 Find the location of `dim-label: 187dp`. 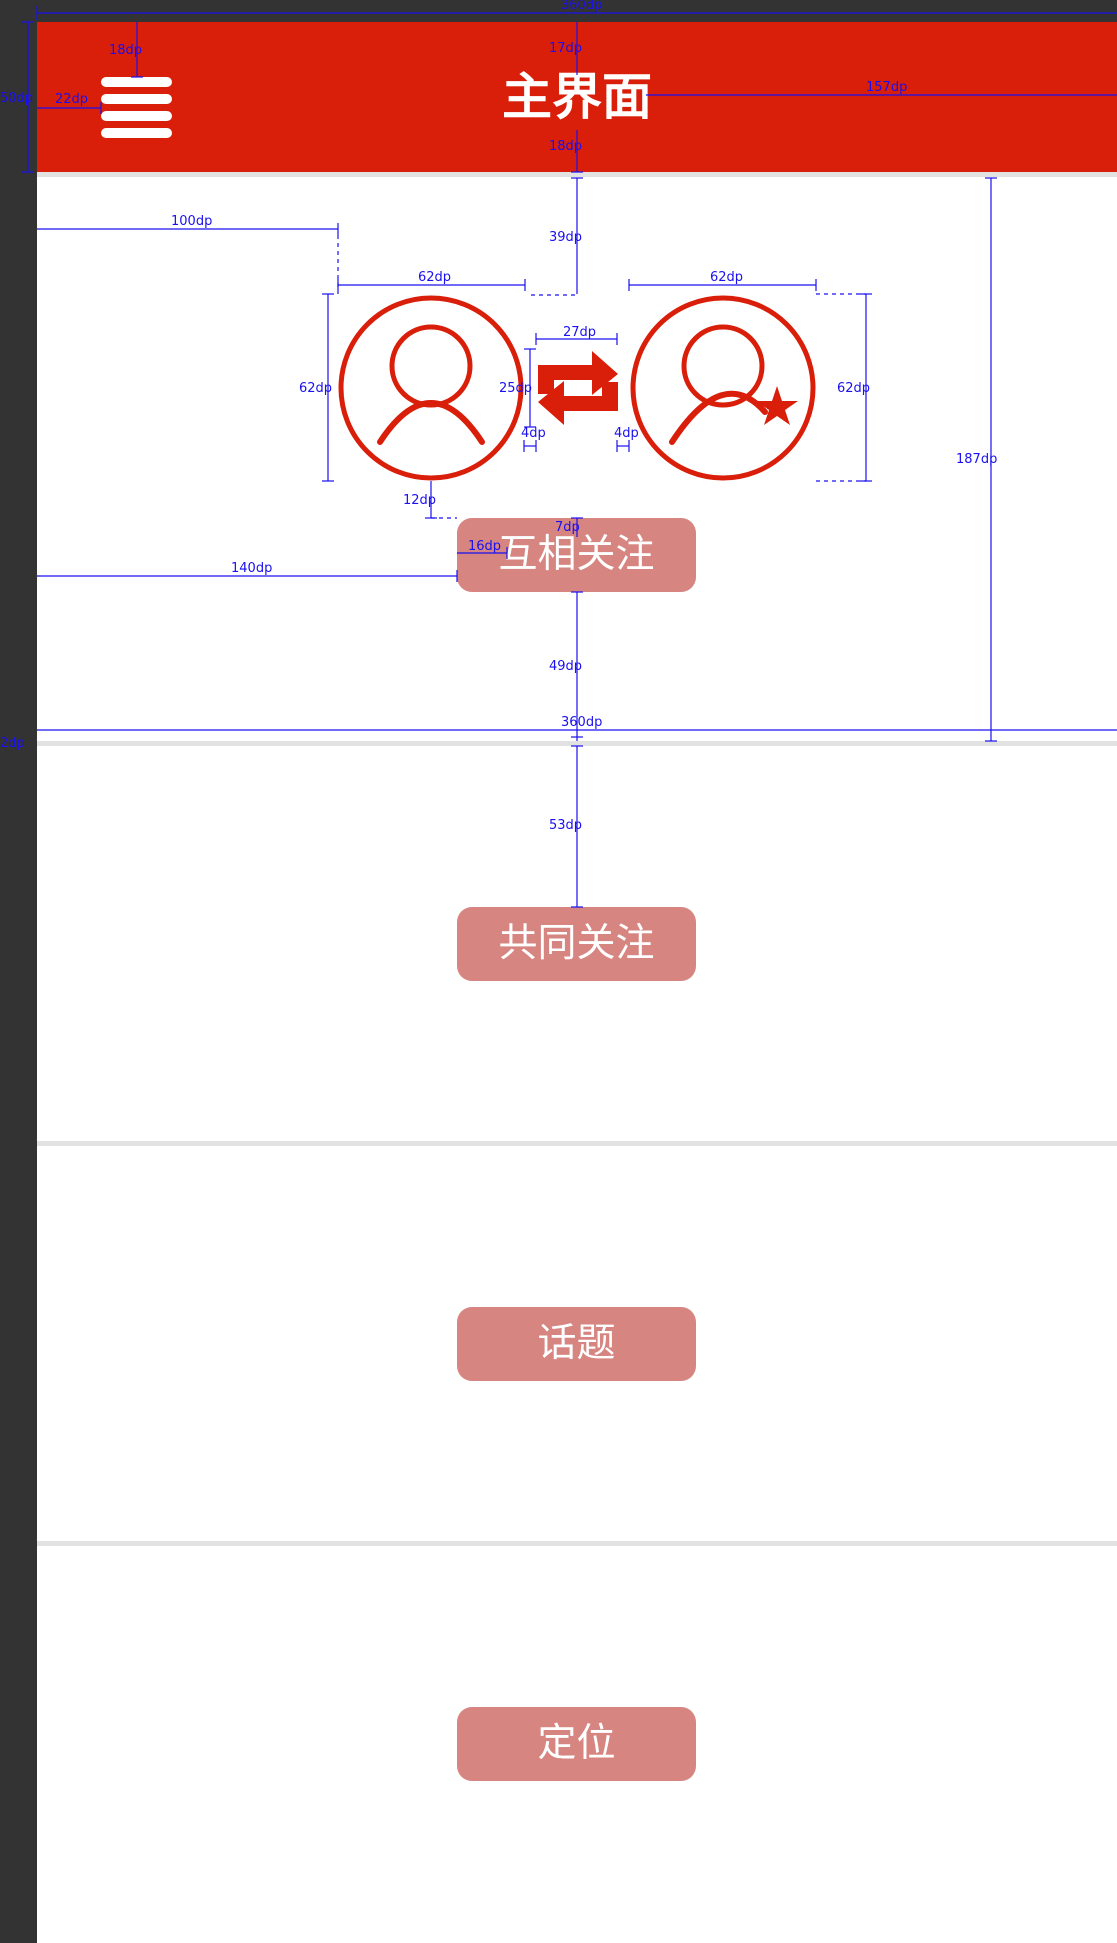

dim-label: 187dp is located at coordinates (977, 459).